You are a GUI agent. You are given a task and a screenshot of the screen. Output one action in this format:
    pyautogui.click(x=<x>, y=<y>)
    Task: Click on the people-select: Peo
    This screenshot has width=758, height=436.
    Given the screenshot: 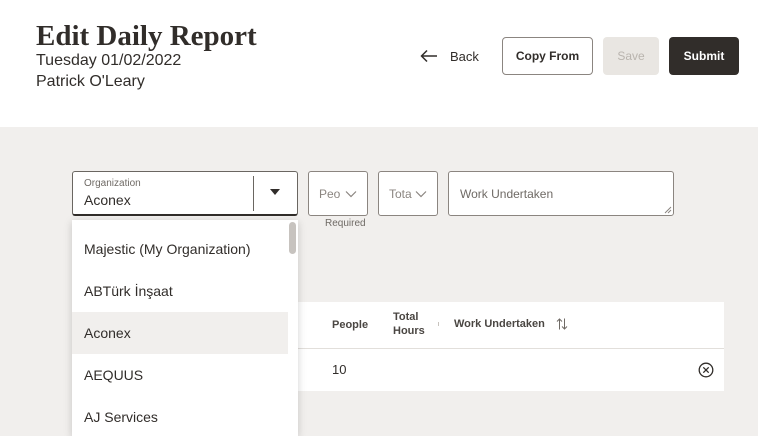 What is the action you would take?
    pyautogui.click(x=338, y=193)
    